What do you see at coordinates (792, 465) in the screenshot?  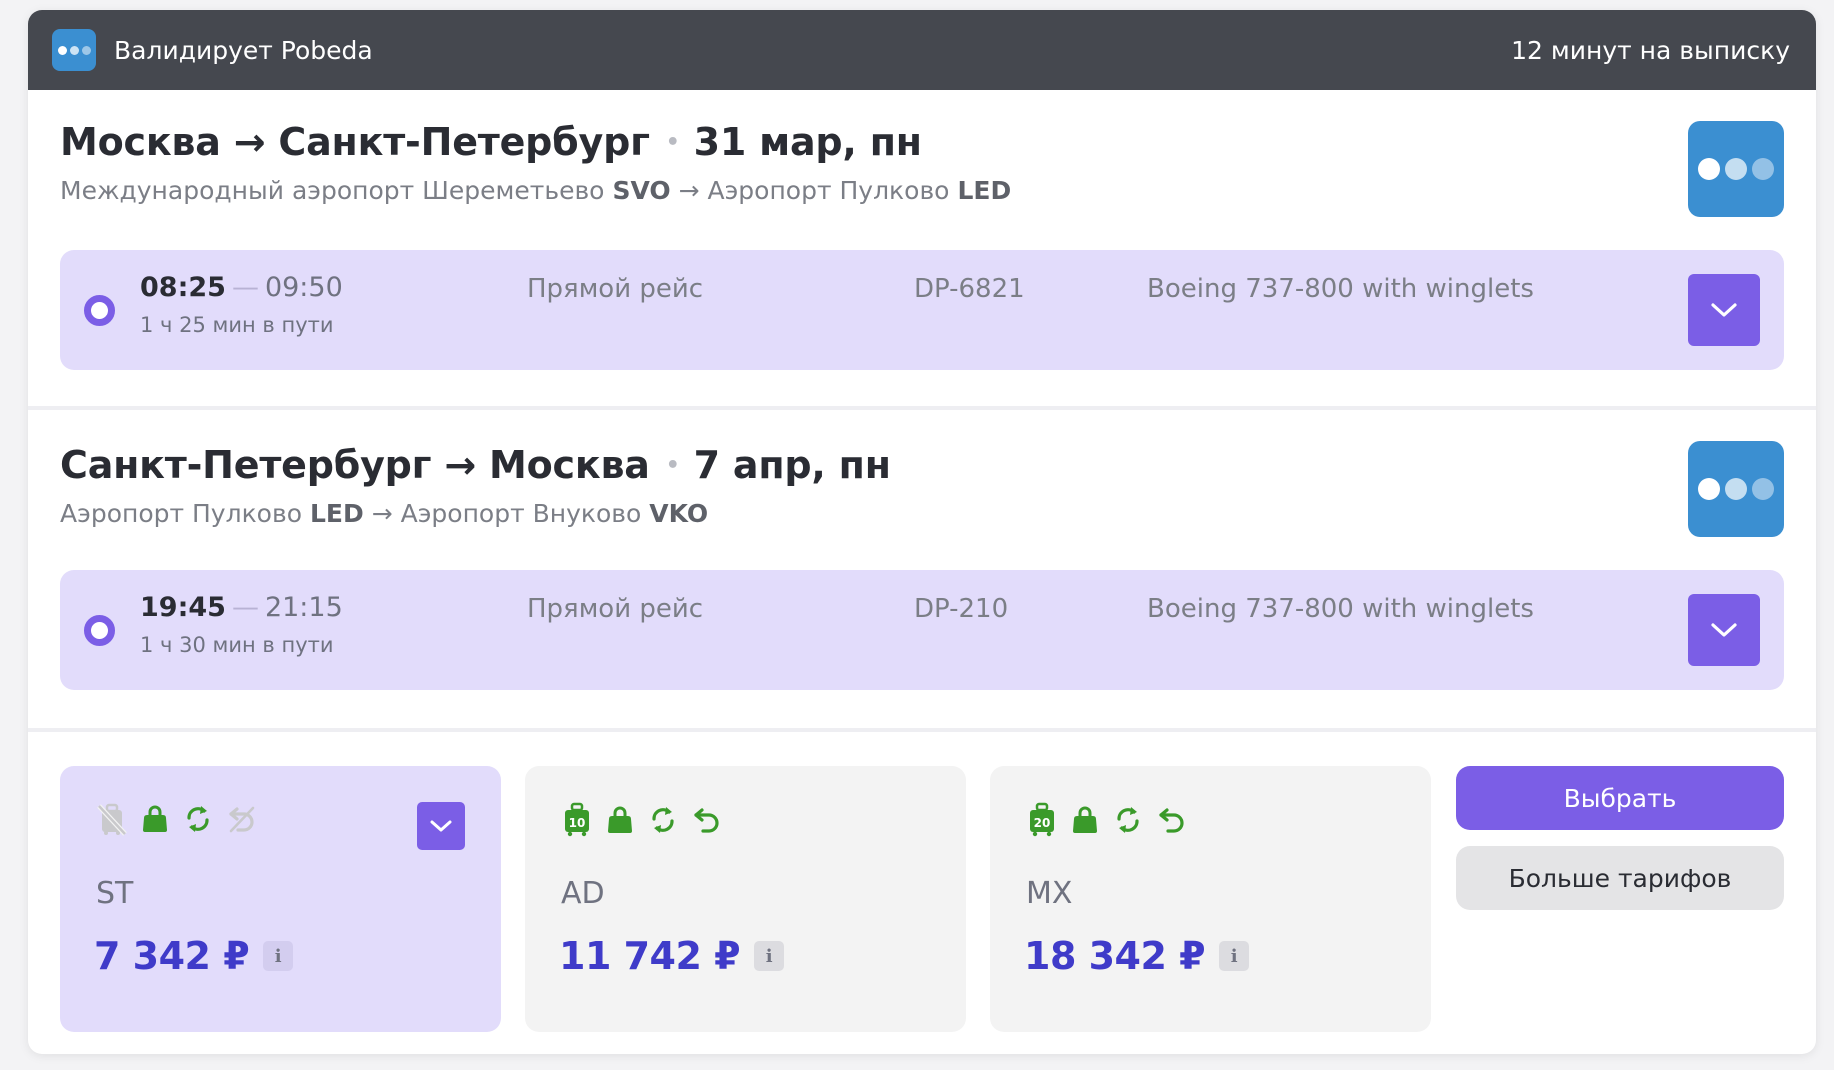 I see `segment-date: 7 апр, пн` at bounding box center [792, 465].